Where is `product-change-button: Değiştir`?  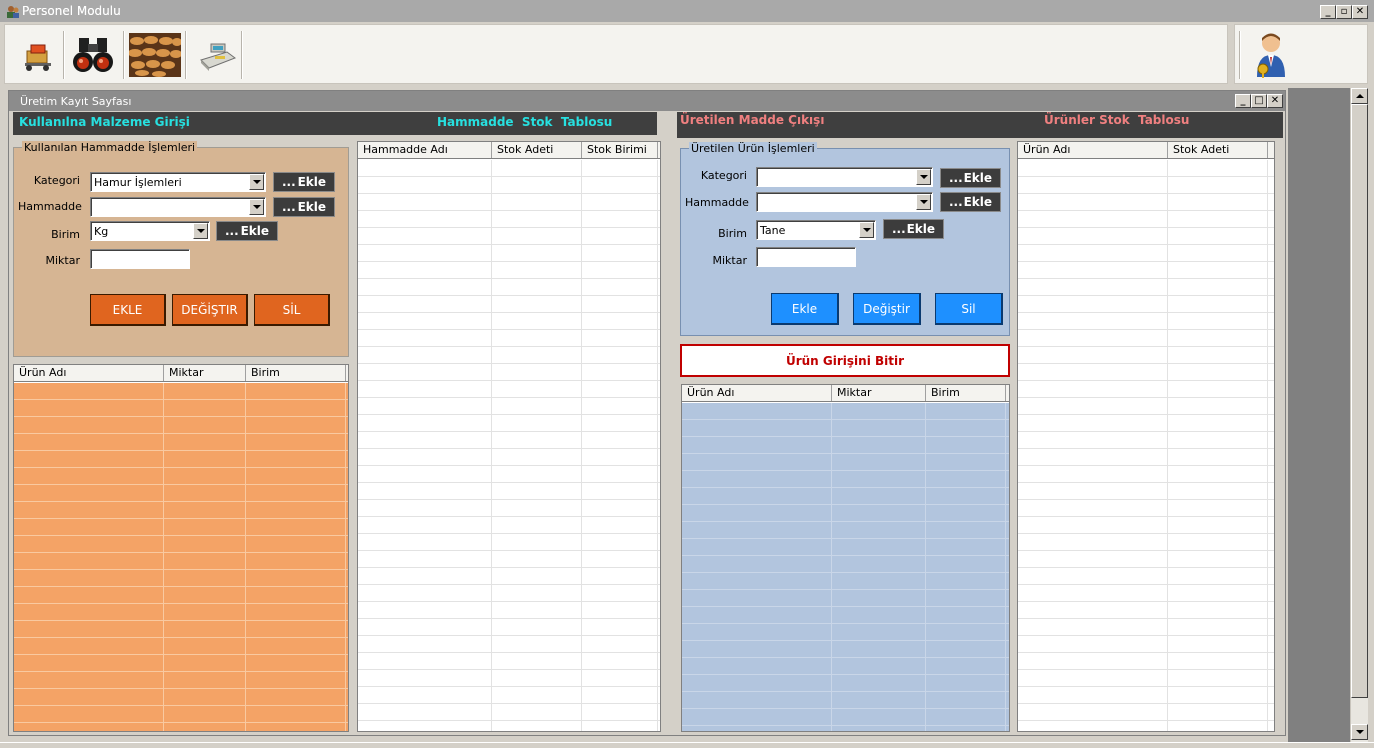
product-change-button: Değiştir is located at coordinates (887, 309).